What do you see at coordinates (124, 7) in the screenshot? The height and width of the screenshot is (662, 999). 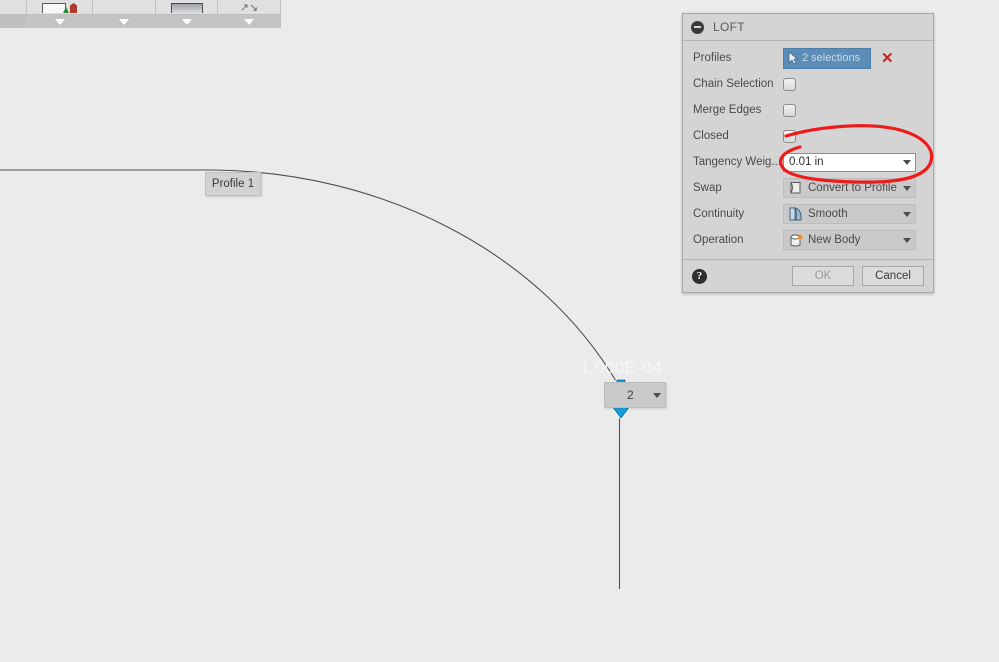 I see `modify-icon` at bounding box center [124, 7].